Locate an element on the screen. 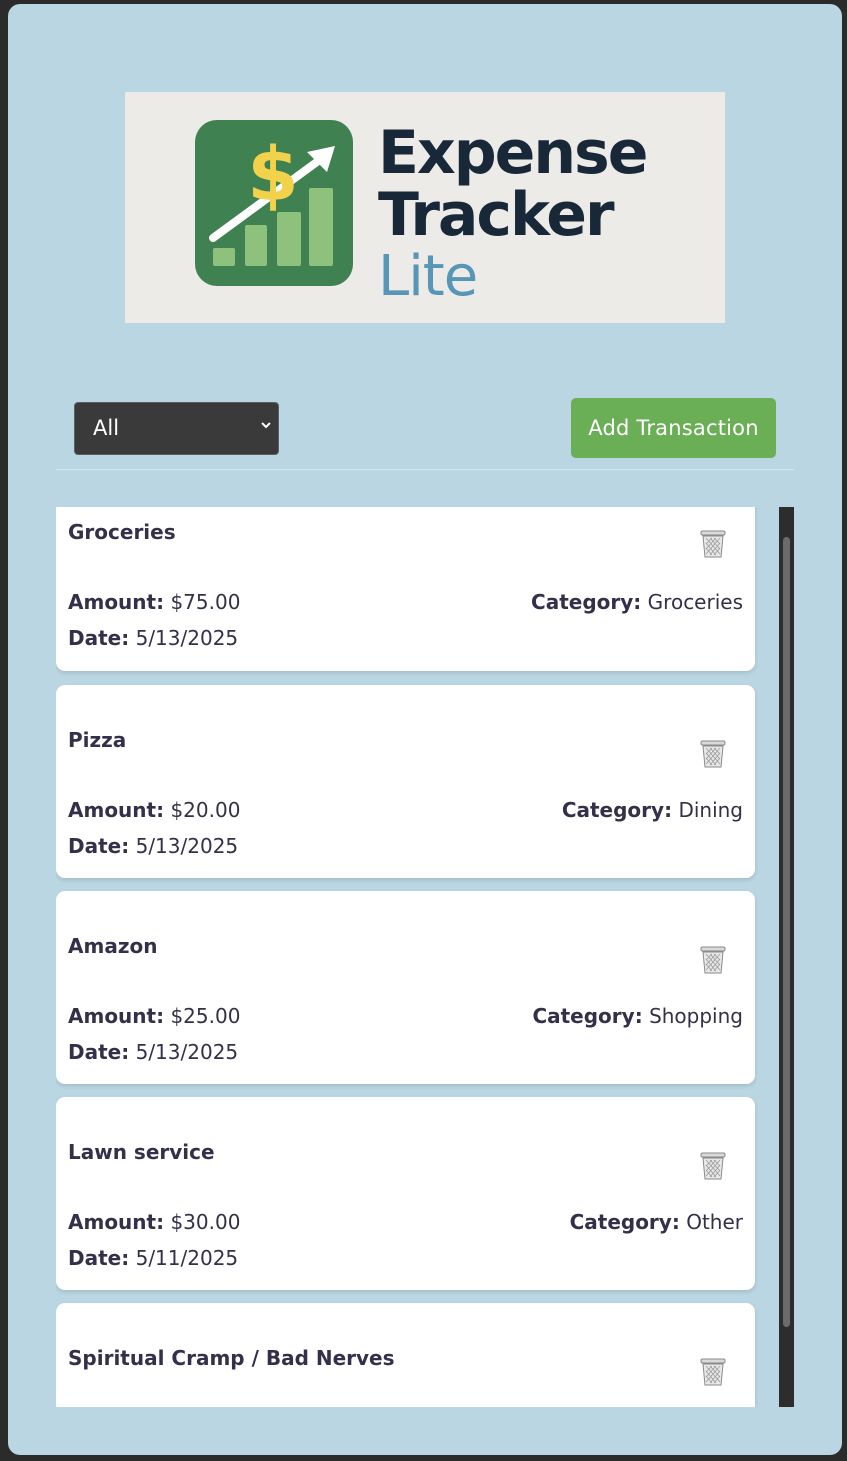 The height and width of the screenshot is (1461, 847). amount-row: Amount: $75.00 is located at coordinates (154, 602).